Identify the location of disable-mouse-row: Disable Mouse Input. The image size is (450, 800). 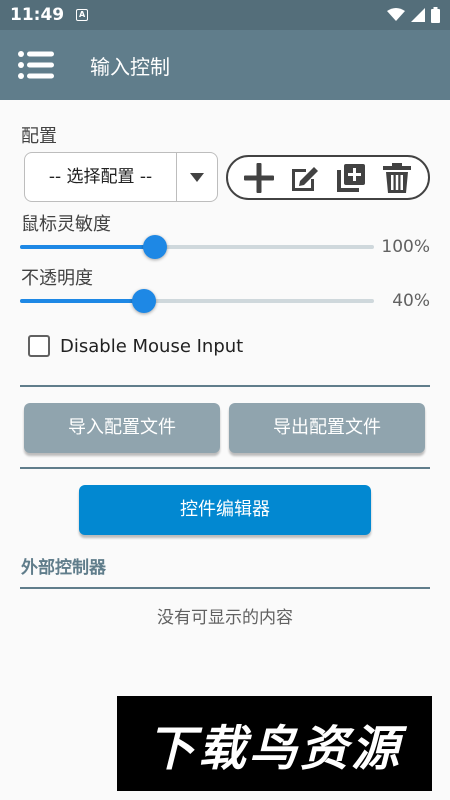
(135, 346).